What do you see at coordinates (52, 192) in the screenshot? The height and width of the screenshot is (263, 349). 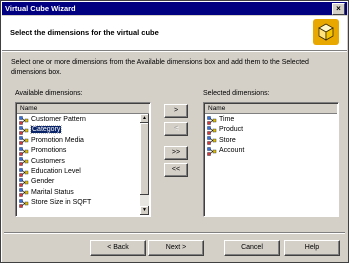 I see `list-item-label: Marital Status` at bounding box center [52, 192].